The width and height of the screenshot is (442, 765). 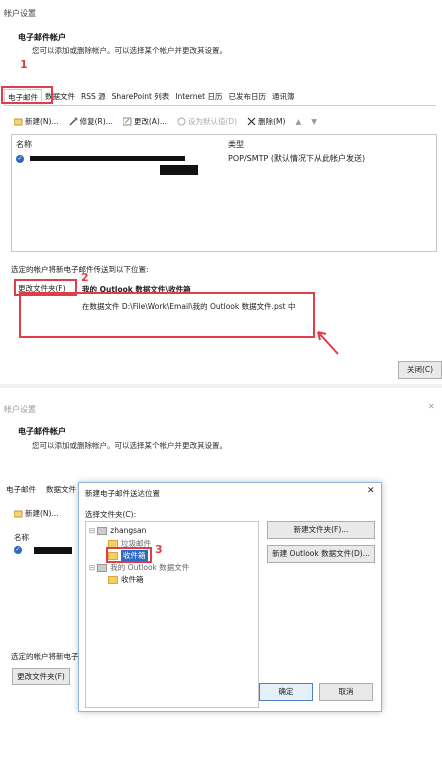 What do you see at coordinates (328, 343) in the screenshot?
I see `annotation-arrow-icon` at bounding box center [328, 343].